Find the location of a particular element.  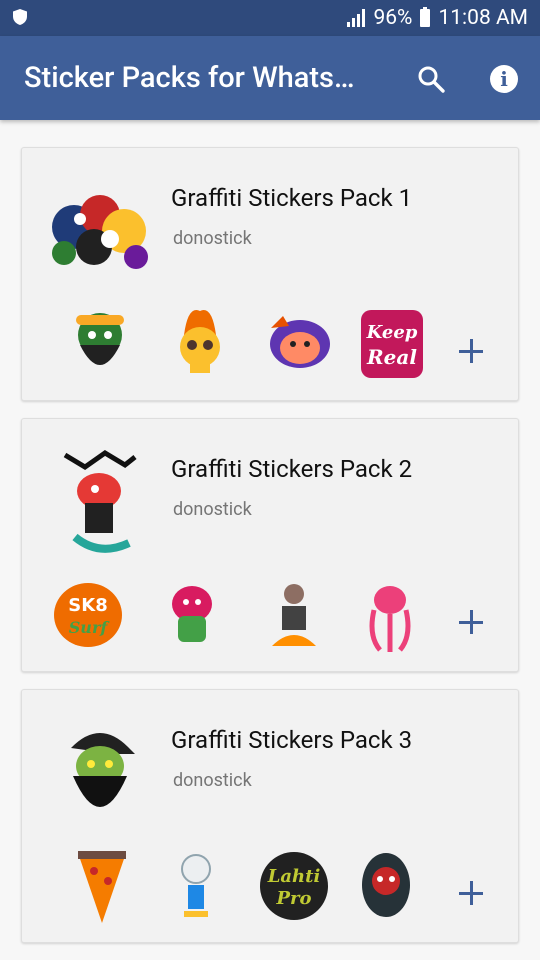

sticker-bearded-head-headphones is located at coordinates (100, 344).